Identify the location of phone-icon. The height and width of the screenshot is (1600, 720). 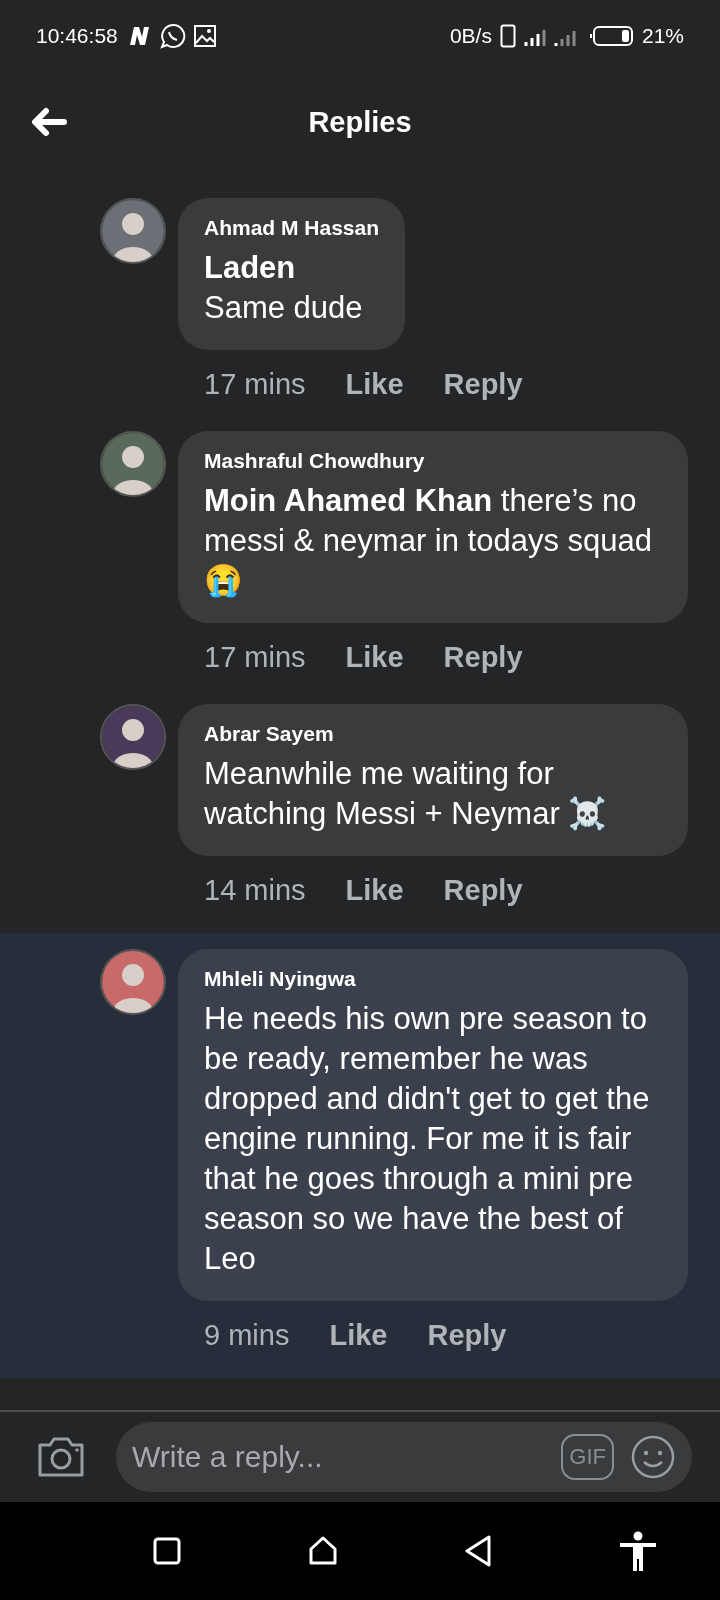
(507, 36).